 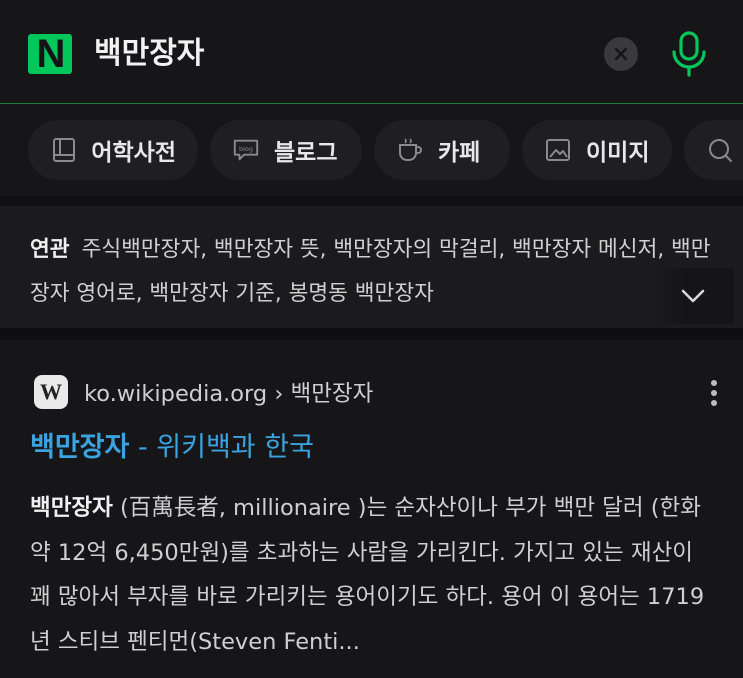 I want to click on related-label: 연관, so click(x=50, y=249).